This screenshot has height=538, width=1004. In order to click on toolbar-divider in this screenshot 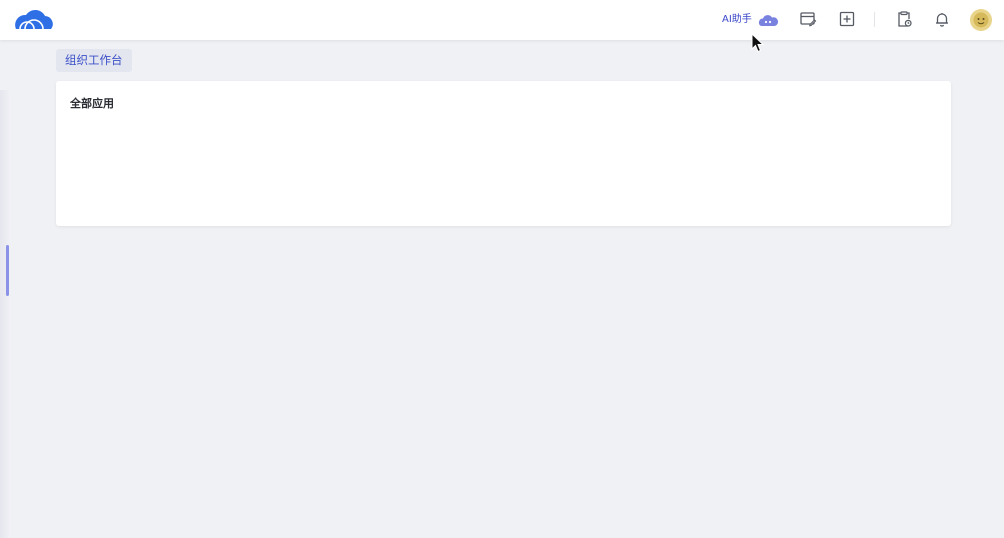, I will do `click(874, 19)`.